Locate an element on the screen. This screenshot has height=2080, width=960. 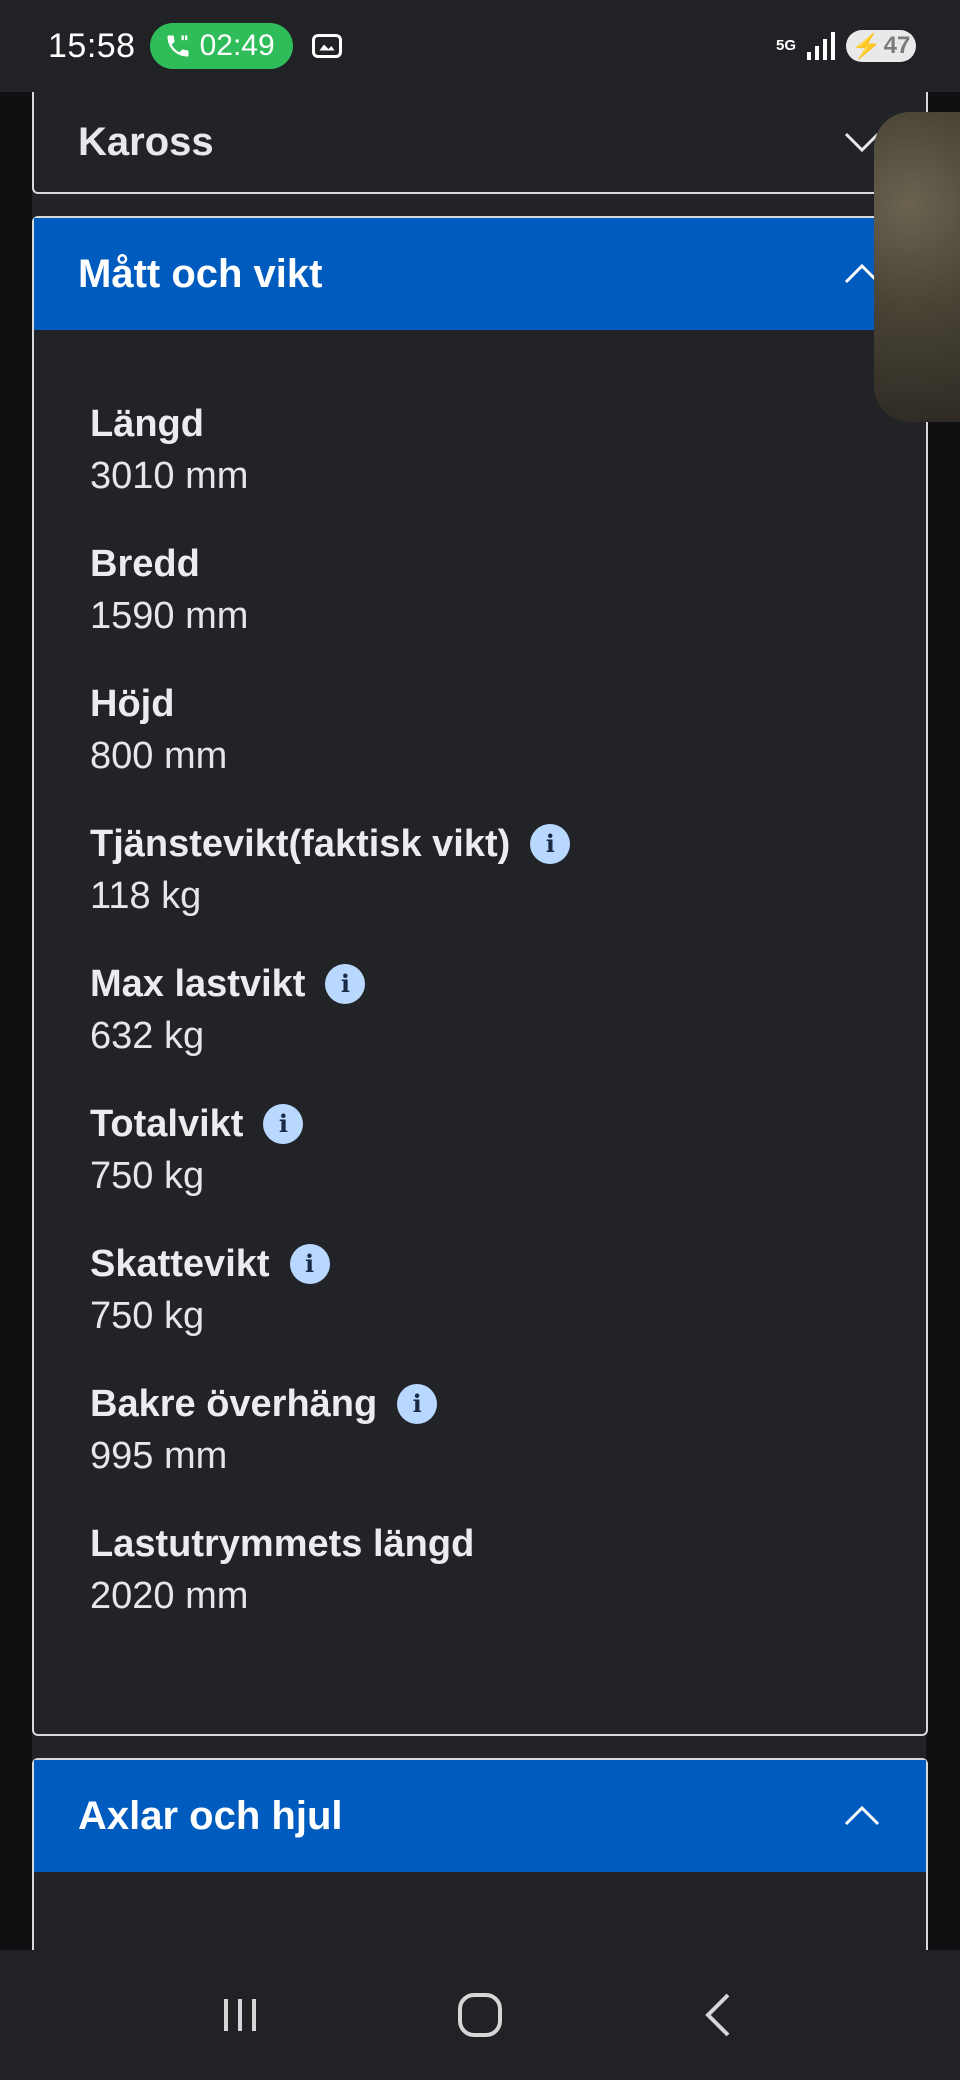
spec-item-totalvikt: Totalvikt i 750 kg is located at coordinates (508, 1152).